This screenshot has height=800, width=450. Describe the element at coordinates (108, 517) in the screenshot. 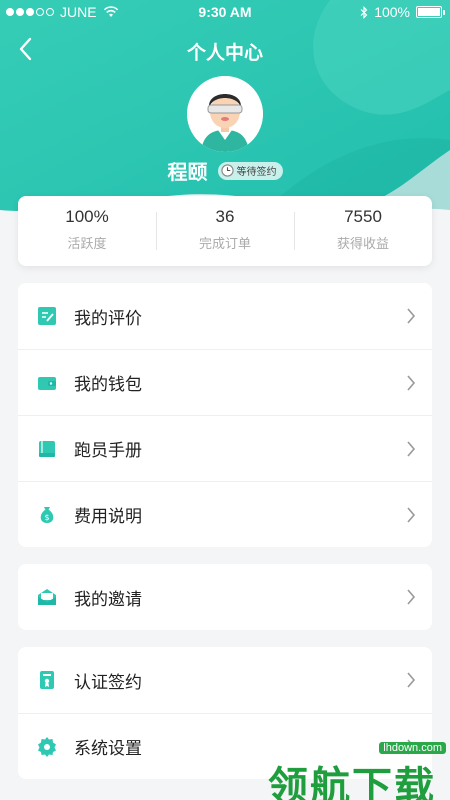

I see `menu-item-label: 费用说明` at that location.